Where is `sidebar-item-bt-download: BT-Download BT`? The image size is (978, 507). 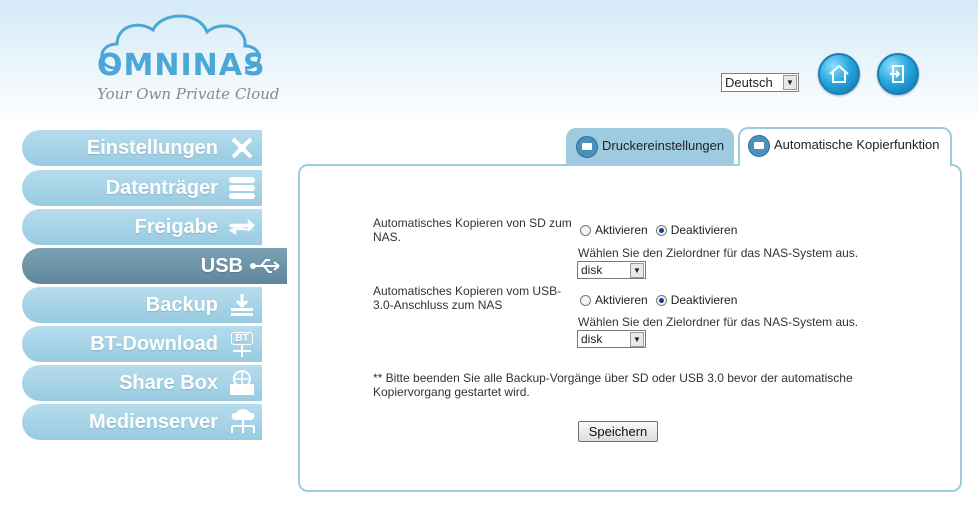 sidebar-item-bt-download: BT-Download BT is located at coordinates (142, 344).